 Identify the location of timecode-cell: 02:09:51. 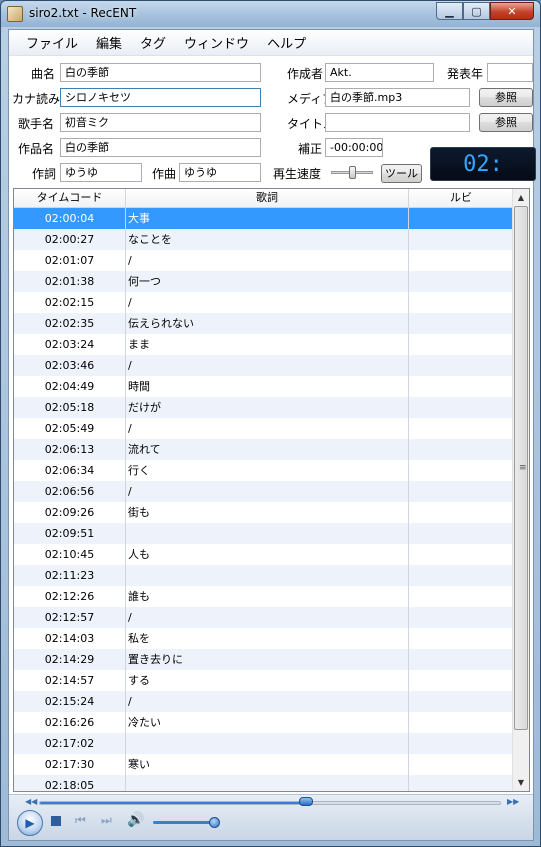
(70, 533).